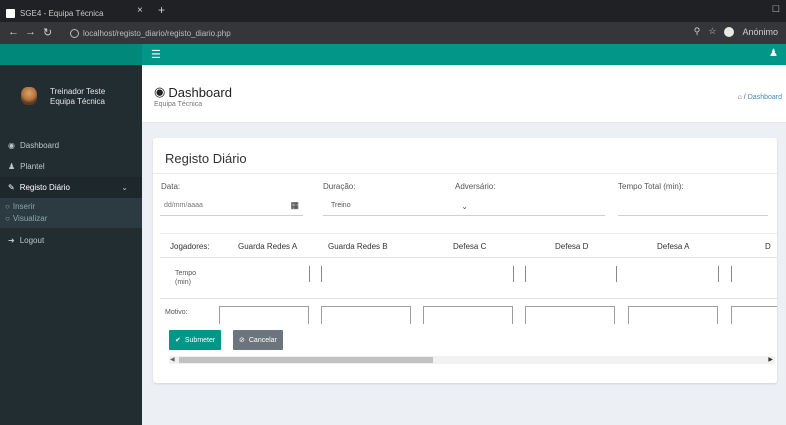 This screenshot has height=425, width=786. I want to click on scrollbar-thumb, so click(306, 360).